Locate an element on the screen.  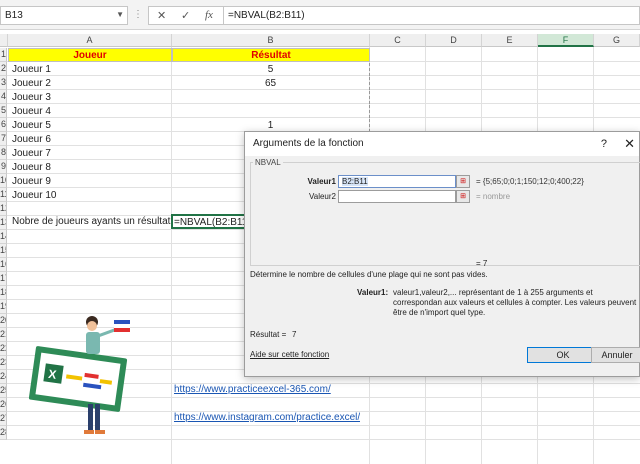
result-value: 7 is located at coordinates (294, 334).